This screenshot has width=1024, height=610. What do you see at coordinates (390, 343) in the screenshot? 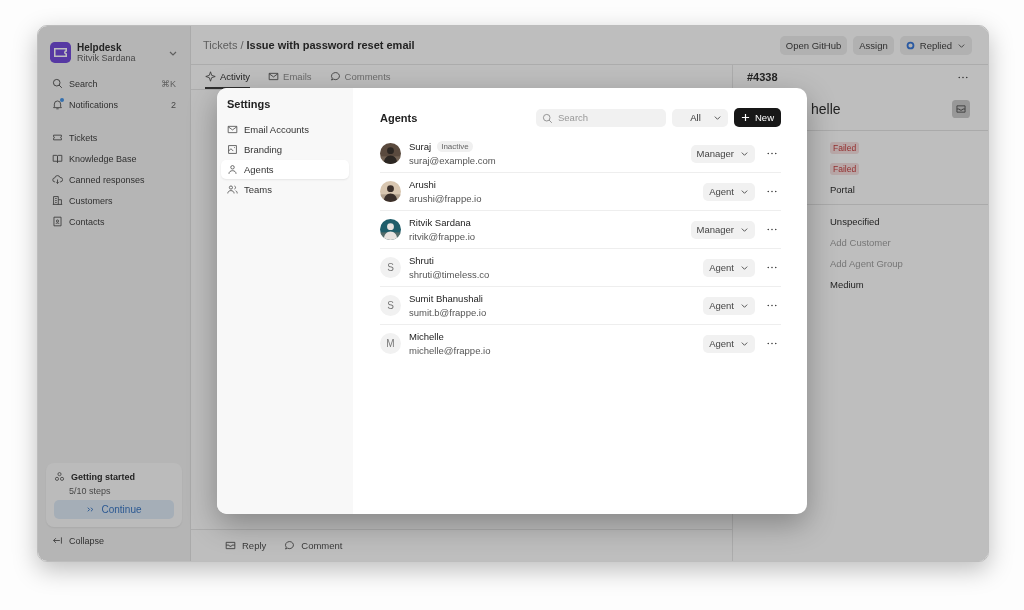
I see `avatar-initial: M` at bounding box center [390, 343].